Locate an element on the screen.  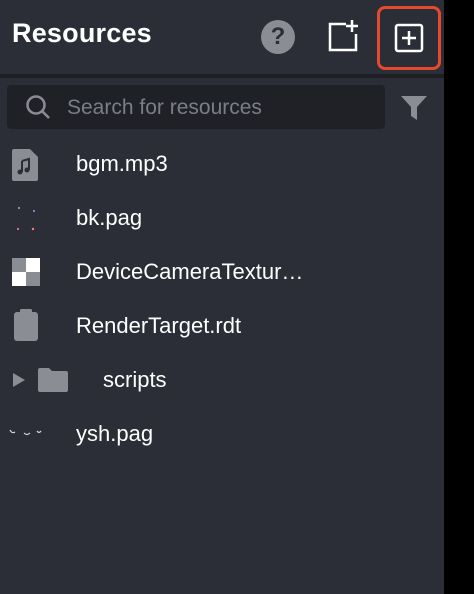
add-resource-button is located at coordinates (409, 38).